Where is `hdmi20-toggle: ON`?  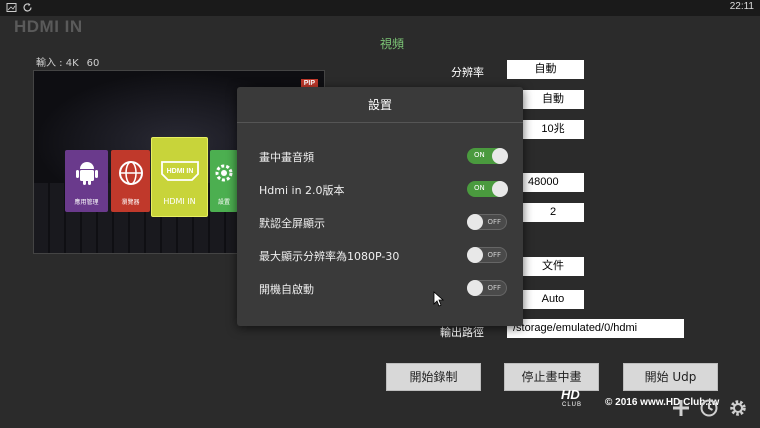
hdmi20-toggle: ON is located at coordinates (487, 189).